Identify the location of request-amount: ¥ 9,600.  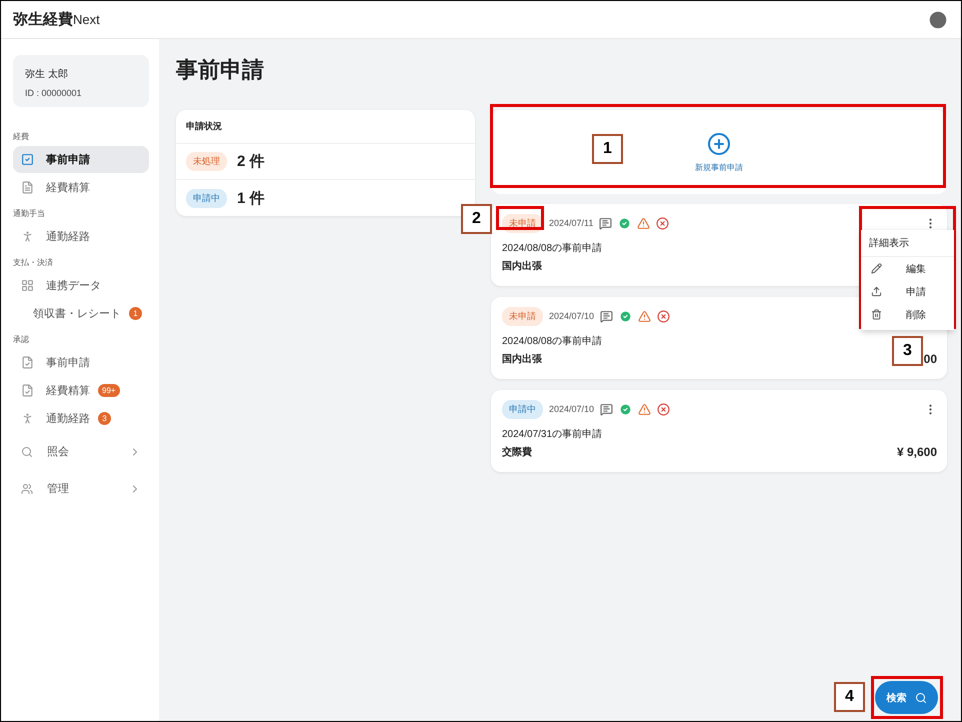
(916, 452).